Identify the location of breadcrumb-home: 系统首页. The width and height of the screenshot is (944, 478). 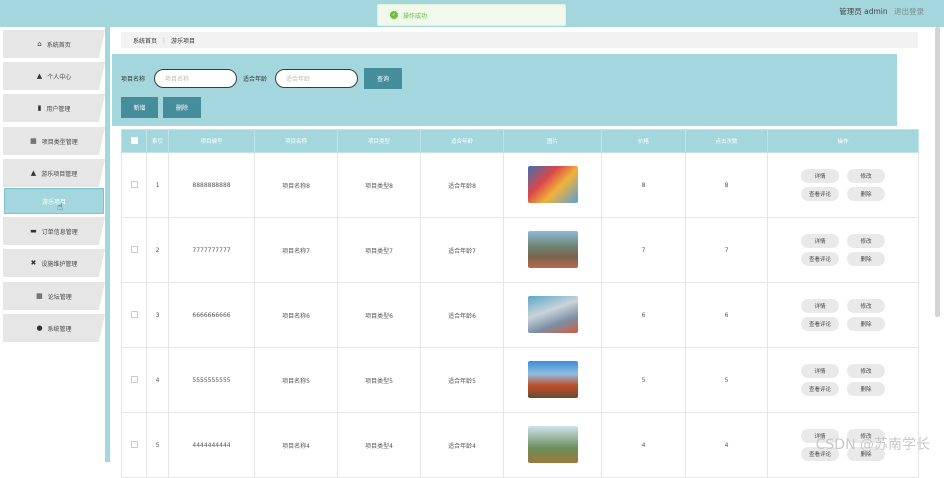
(145, 40).